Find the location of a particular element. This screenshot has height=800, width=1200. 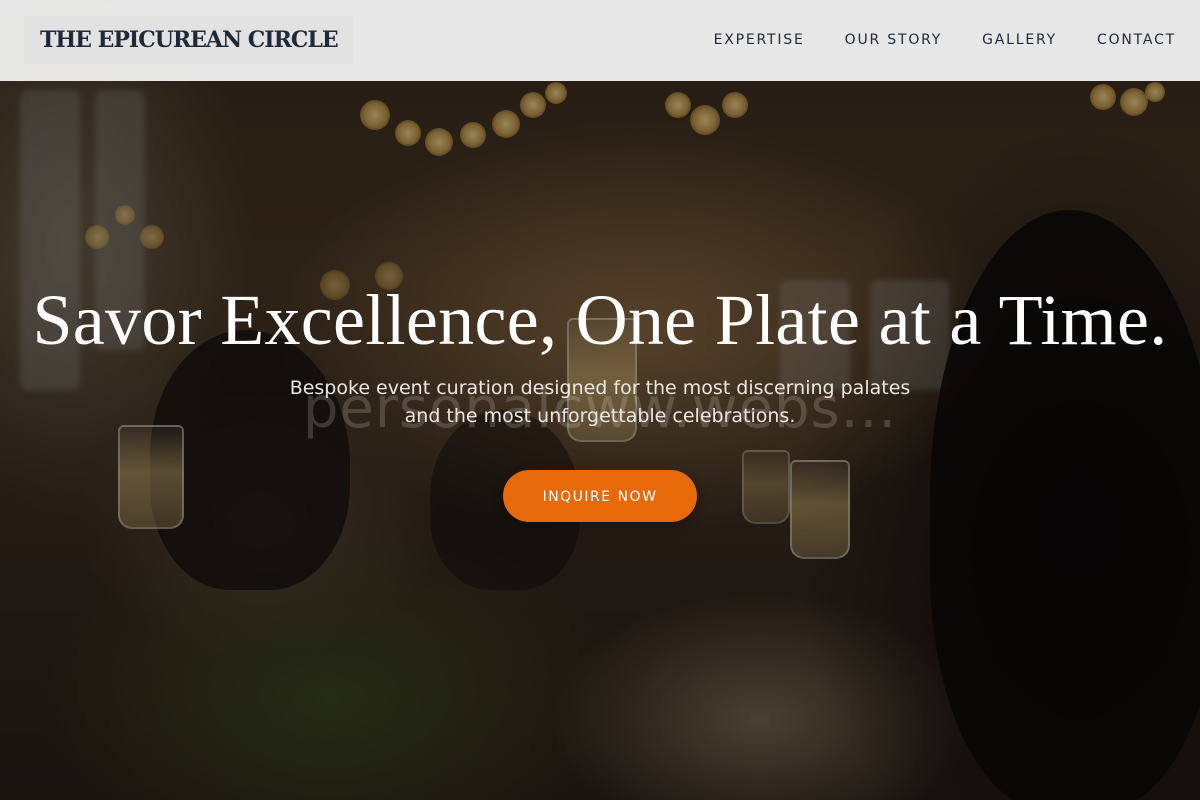

brand-logo: THE EPICUREAN CIRCLE is located at coordinates (189, 40).